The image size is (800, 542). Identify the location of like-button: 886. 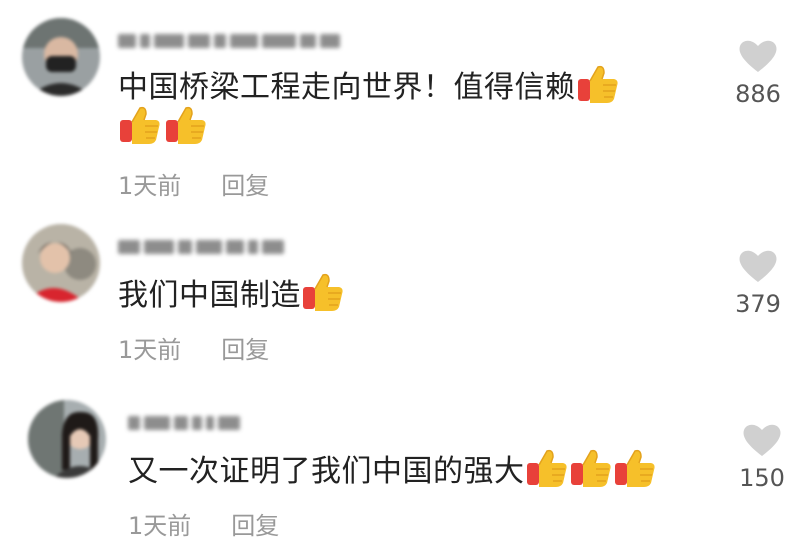
(758, 73).